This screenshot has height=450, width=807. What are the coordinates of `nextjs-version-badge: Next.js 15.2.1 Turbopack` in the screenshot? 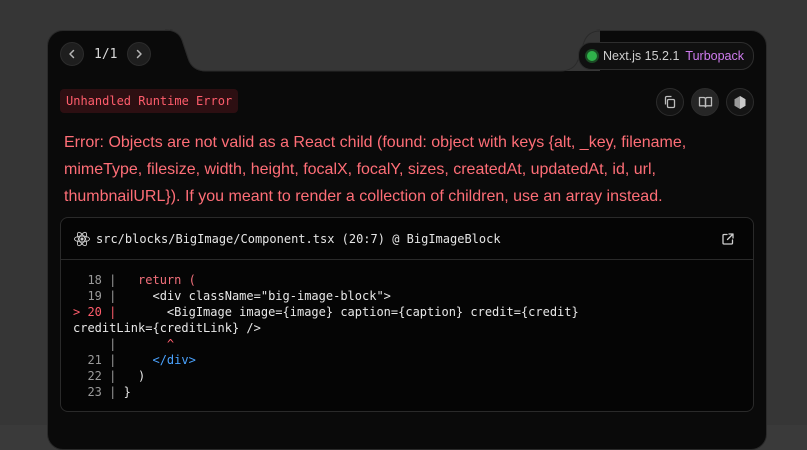 It's located at (665, 56).